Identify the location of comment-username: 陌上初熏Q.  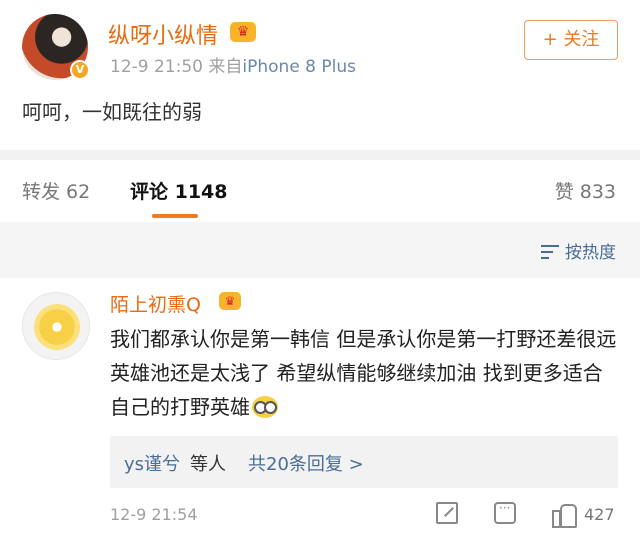
(155, 303).